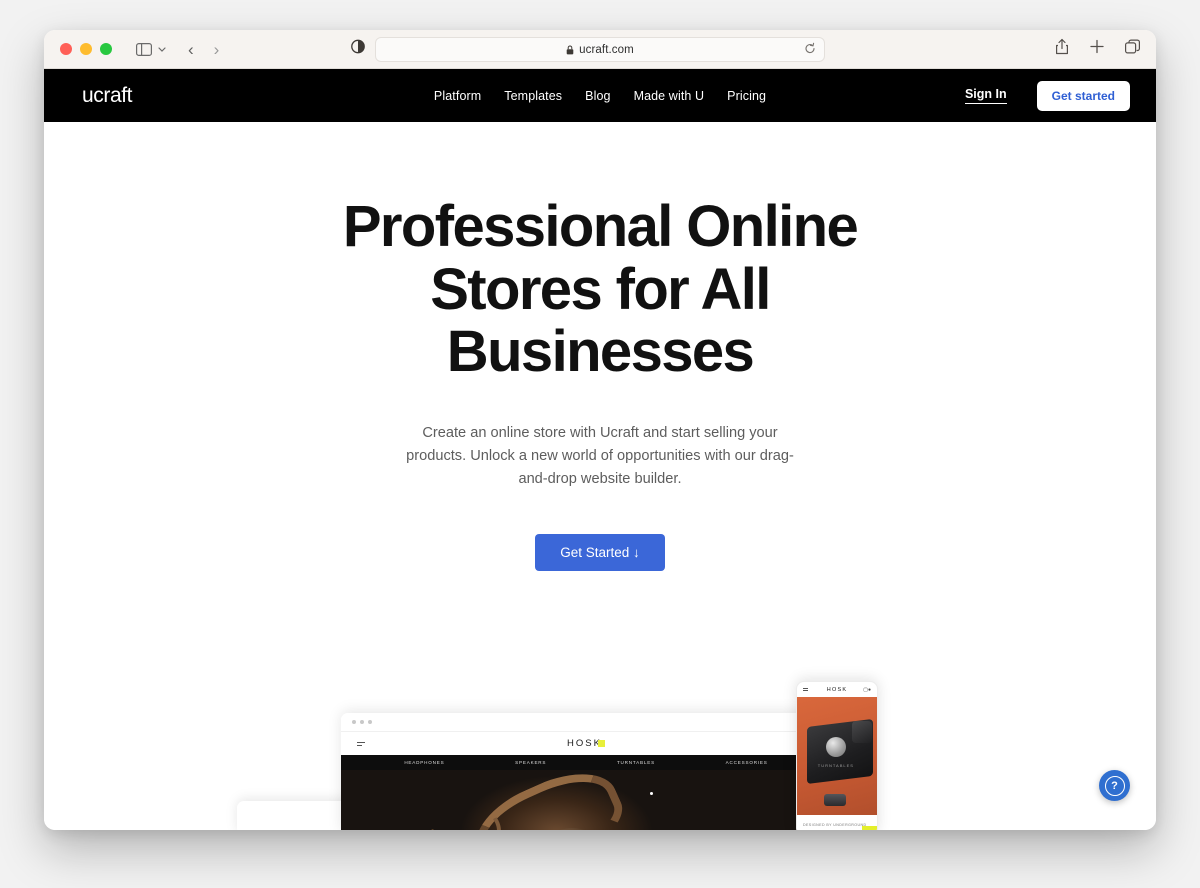 This screenshot has width=1200, height=888. I want to click on navigation-arrows: ‹ ›, so click(203, 49).